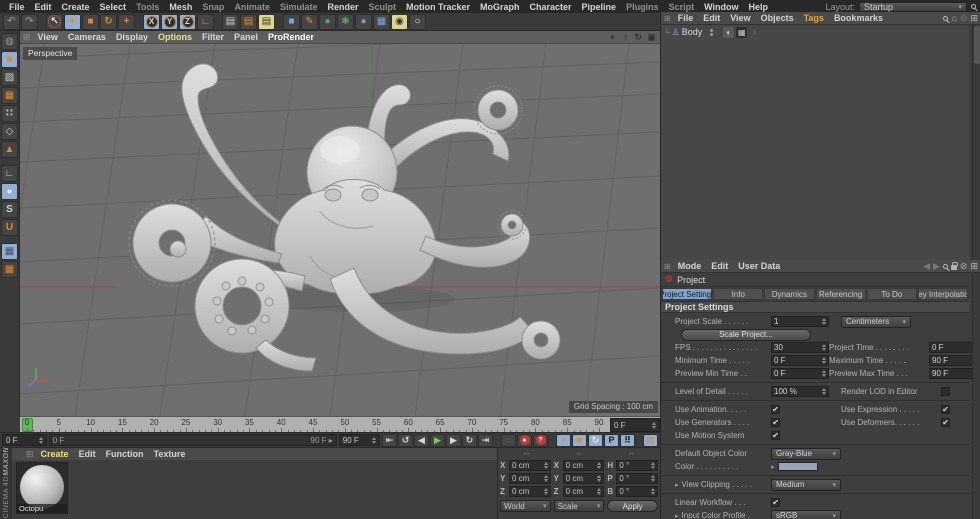 This screenshot has width=980, height=519. What do you see at coordinates (690, 266) in the screenshot?
I see `attribute-menu-mode: Mode` at bounding box center [690, 266].